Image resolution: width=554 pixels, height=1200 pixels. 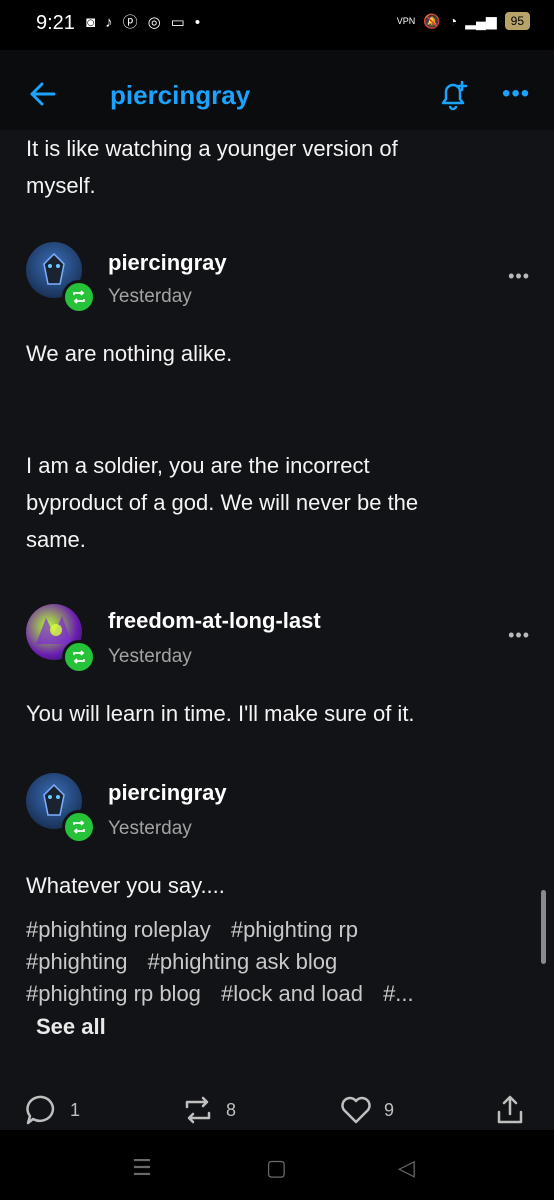 What do you see at coordinates (277, 25) in the screenshot?
I see `status-bar: 9:21 ◙ ♪ ⓟ ◎ ▭ • VPN 🔕 ◔ ▂▄▆ 95` at bounding box center [277, 25].